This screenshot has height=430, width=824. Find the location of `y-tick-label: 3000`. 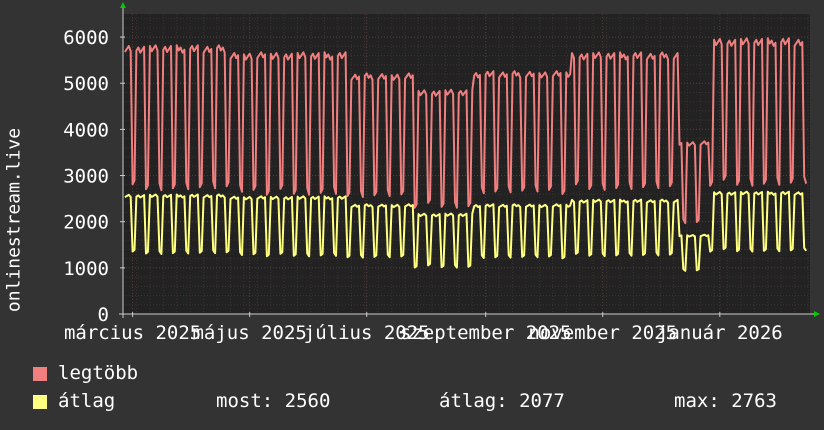

y-tick-label: 3000 is located at coordinates (86, 177).